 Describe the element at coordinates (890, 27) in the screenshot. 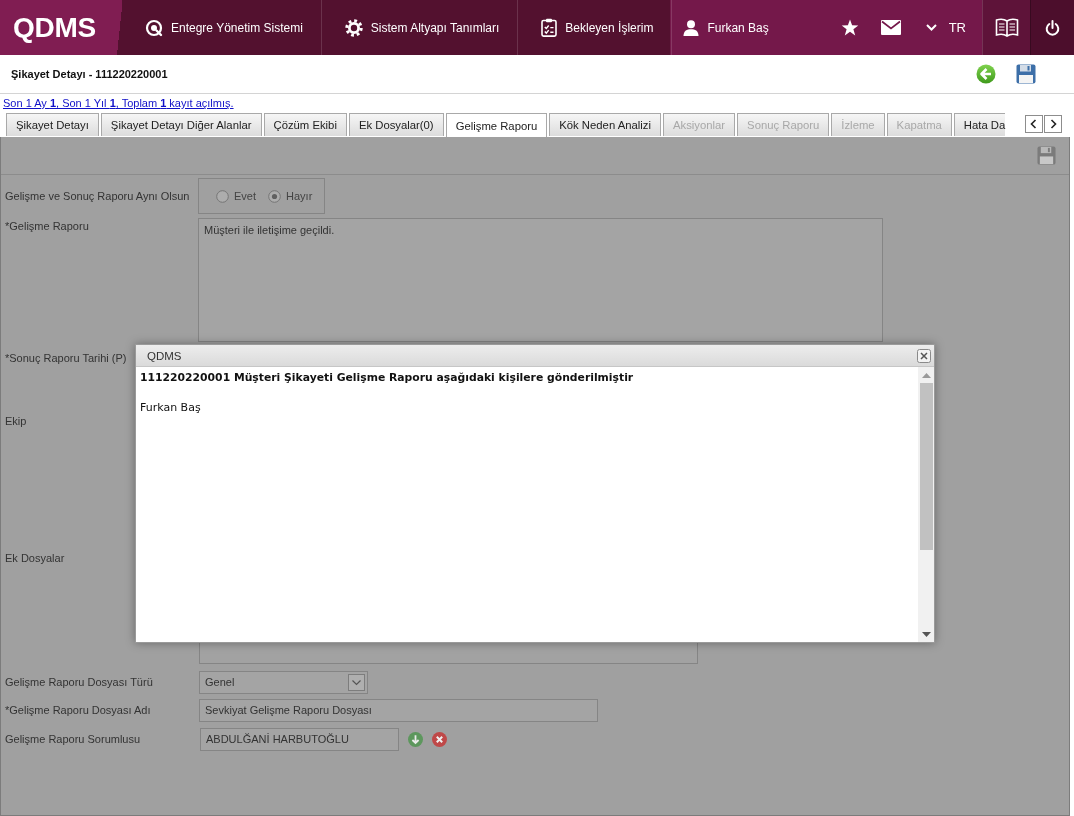

I see `mail-icon` at that location.